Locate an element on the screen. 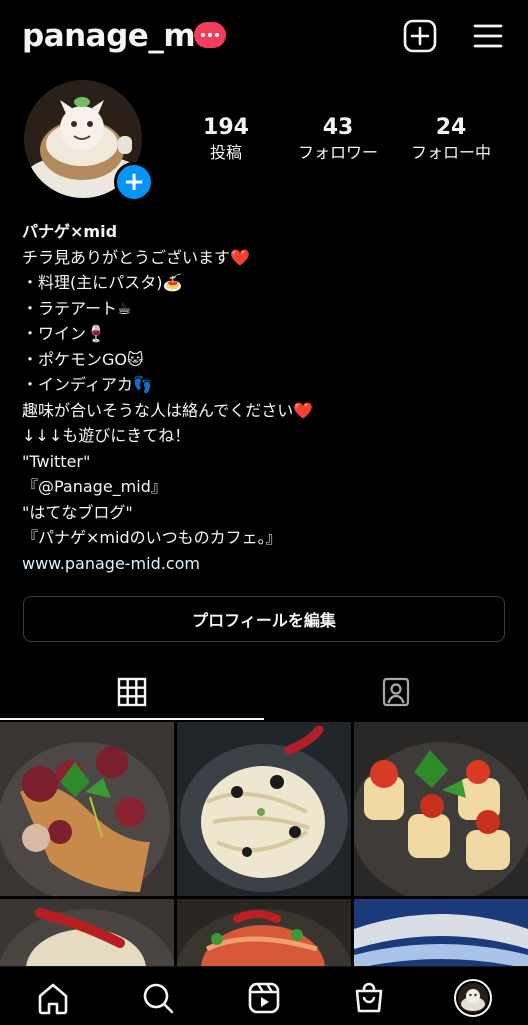 This screenshot has width=528, height=1025. bio-line: ↓↓↓も遊びにきてね！ is located at coordinates (106, 435).